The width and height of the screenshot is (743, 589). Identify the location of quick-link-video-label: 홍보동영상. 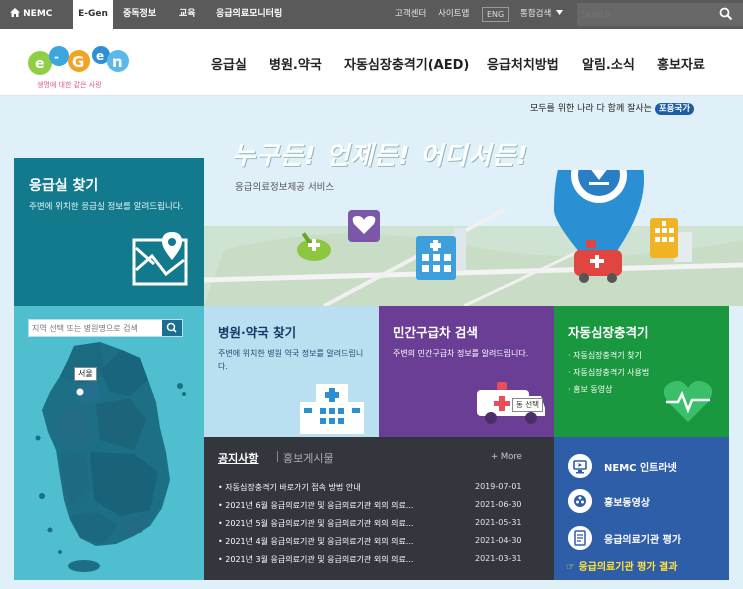
(627, 503).